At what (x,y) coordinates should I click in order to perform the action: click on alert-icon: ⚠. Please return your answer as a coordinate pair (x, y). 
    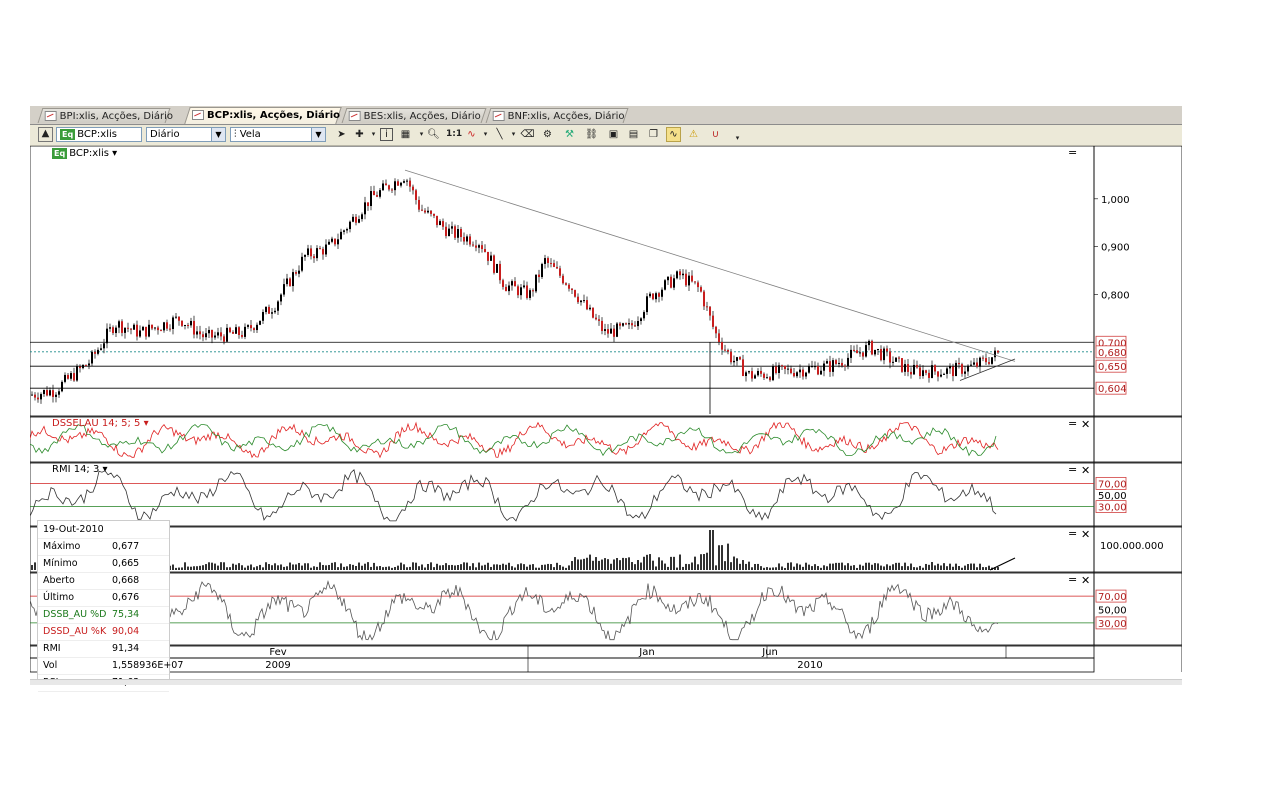
    Looking at the image, I should click on (693, 134).